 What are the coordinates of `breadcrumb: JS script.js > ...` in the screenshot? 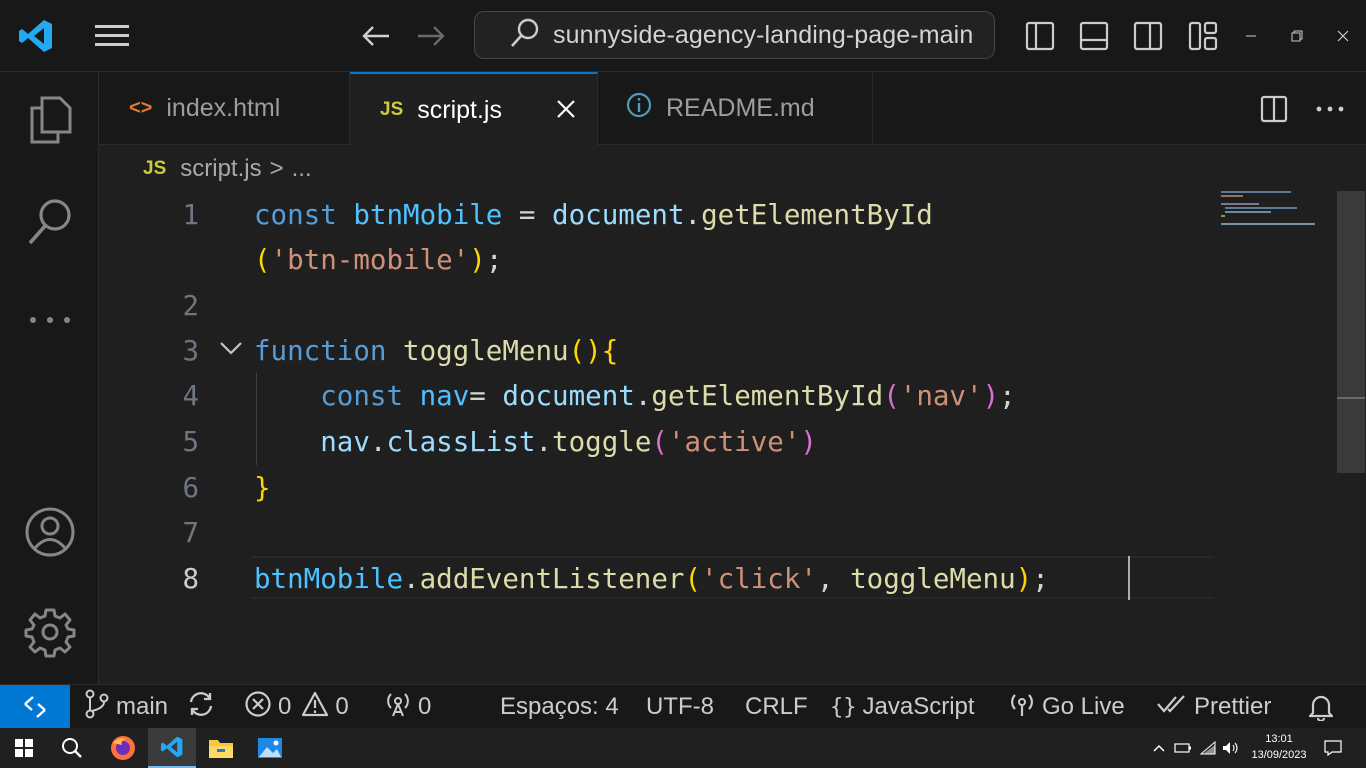 It's located at (227, 169).